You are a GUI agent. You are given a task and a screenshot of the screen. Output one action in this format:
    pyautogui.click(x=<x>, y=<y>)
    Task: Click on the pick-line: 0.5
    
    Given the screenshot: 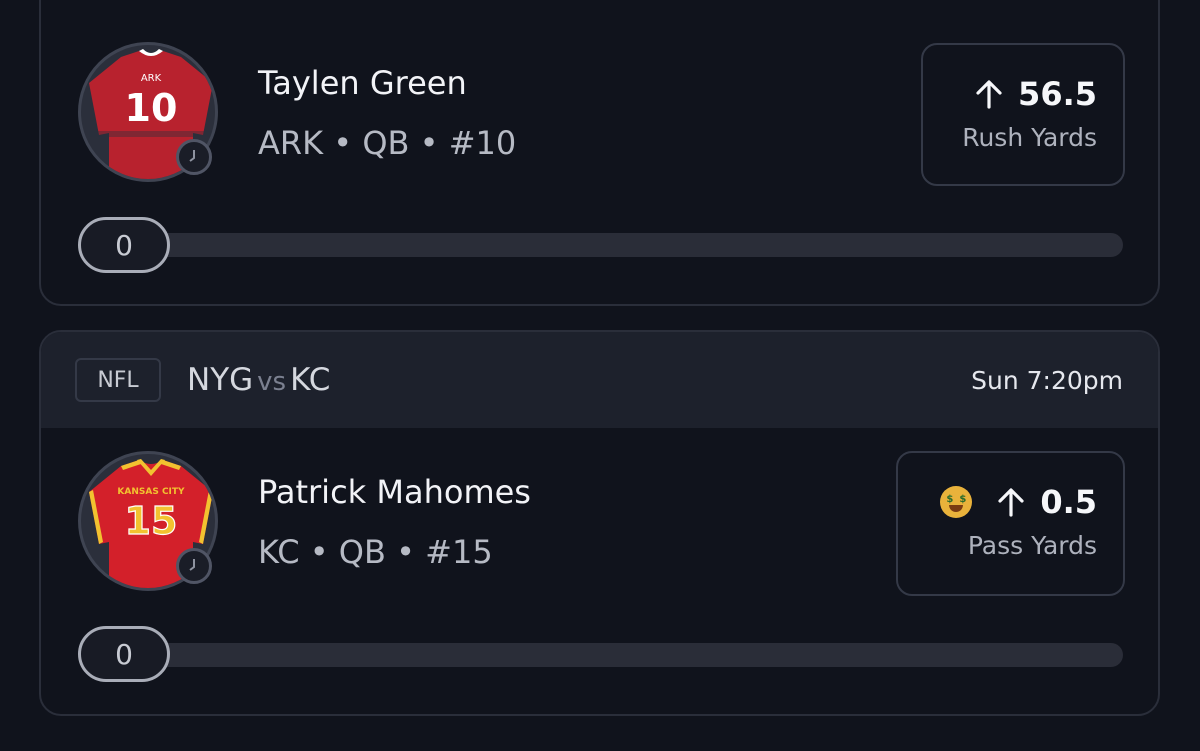 What is the action you would take?
    pyautogui.click(x=1068, y=502)
    